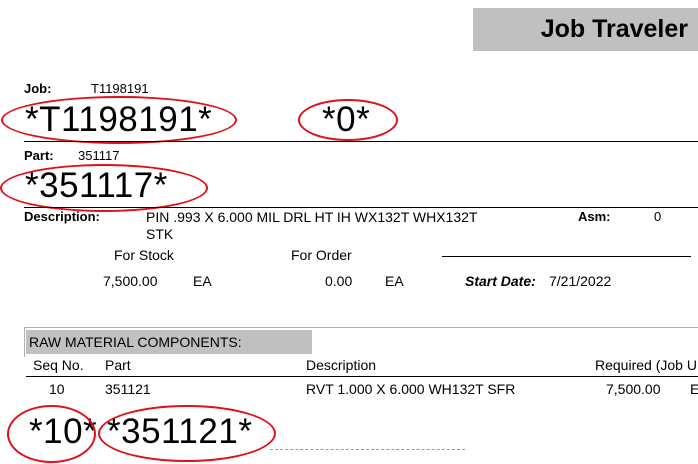 This screenshot has width=698, height=464. I want to click on divider-part, so click(361, 207).